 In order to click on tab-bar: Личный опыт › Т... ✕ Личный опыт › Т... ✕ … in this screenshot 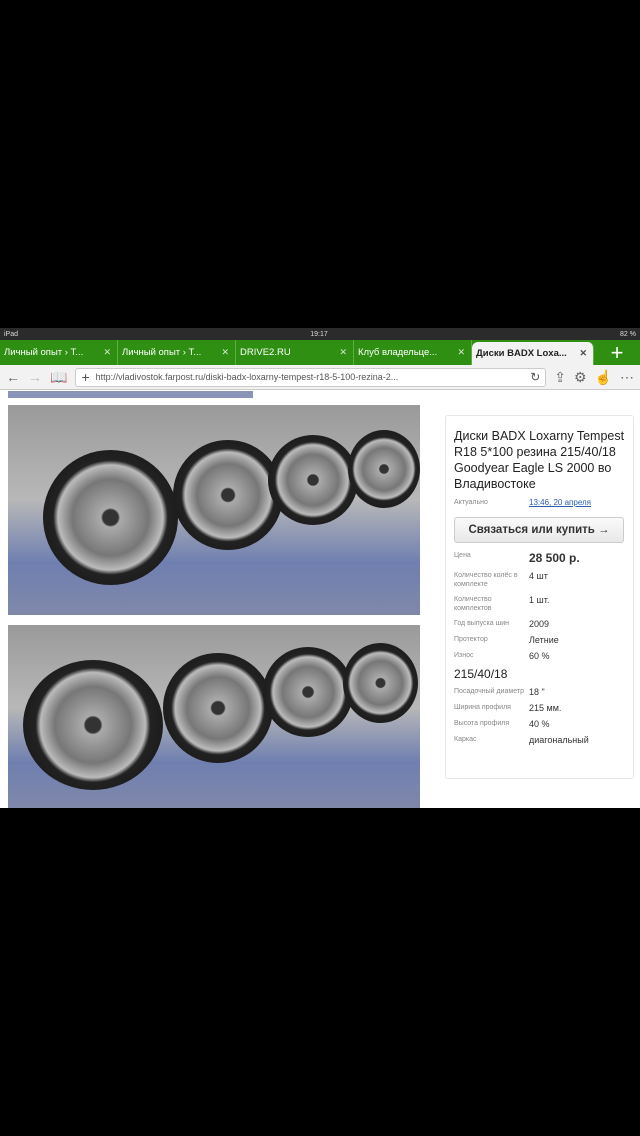, I will do `click(320, 352)`.